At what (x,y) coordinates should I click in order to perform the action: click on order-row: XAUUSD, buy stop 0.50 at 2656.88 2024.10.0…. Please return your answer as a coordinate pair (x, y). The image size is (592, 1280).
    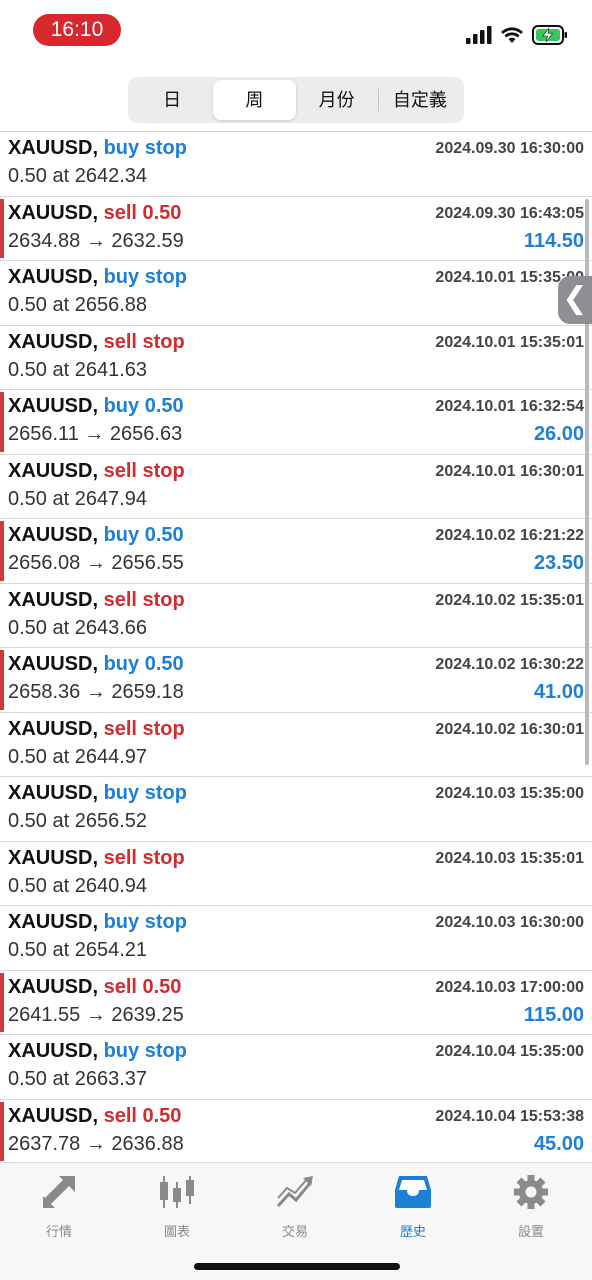
    Looking at the image, I should click on (296, 293).